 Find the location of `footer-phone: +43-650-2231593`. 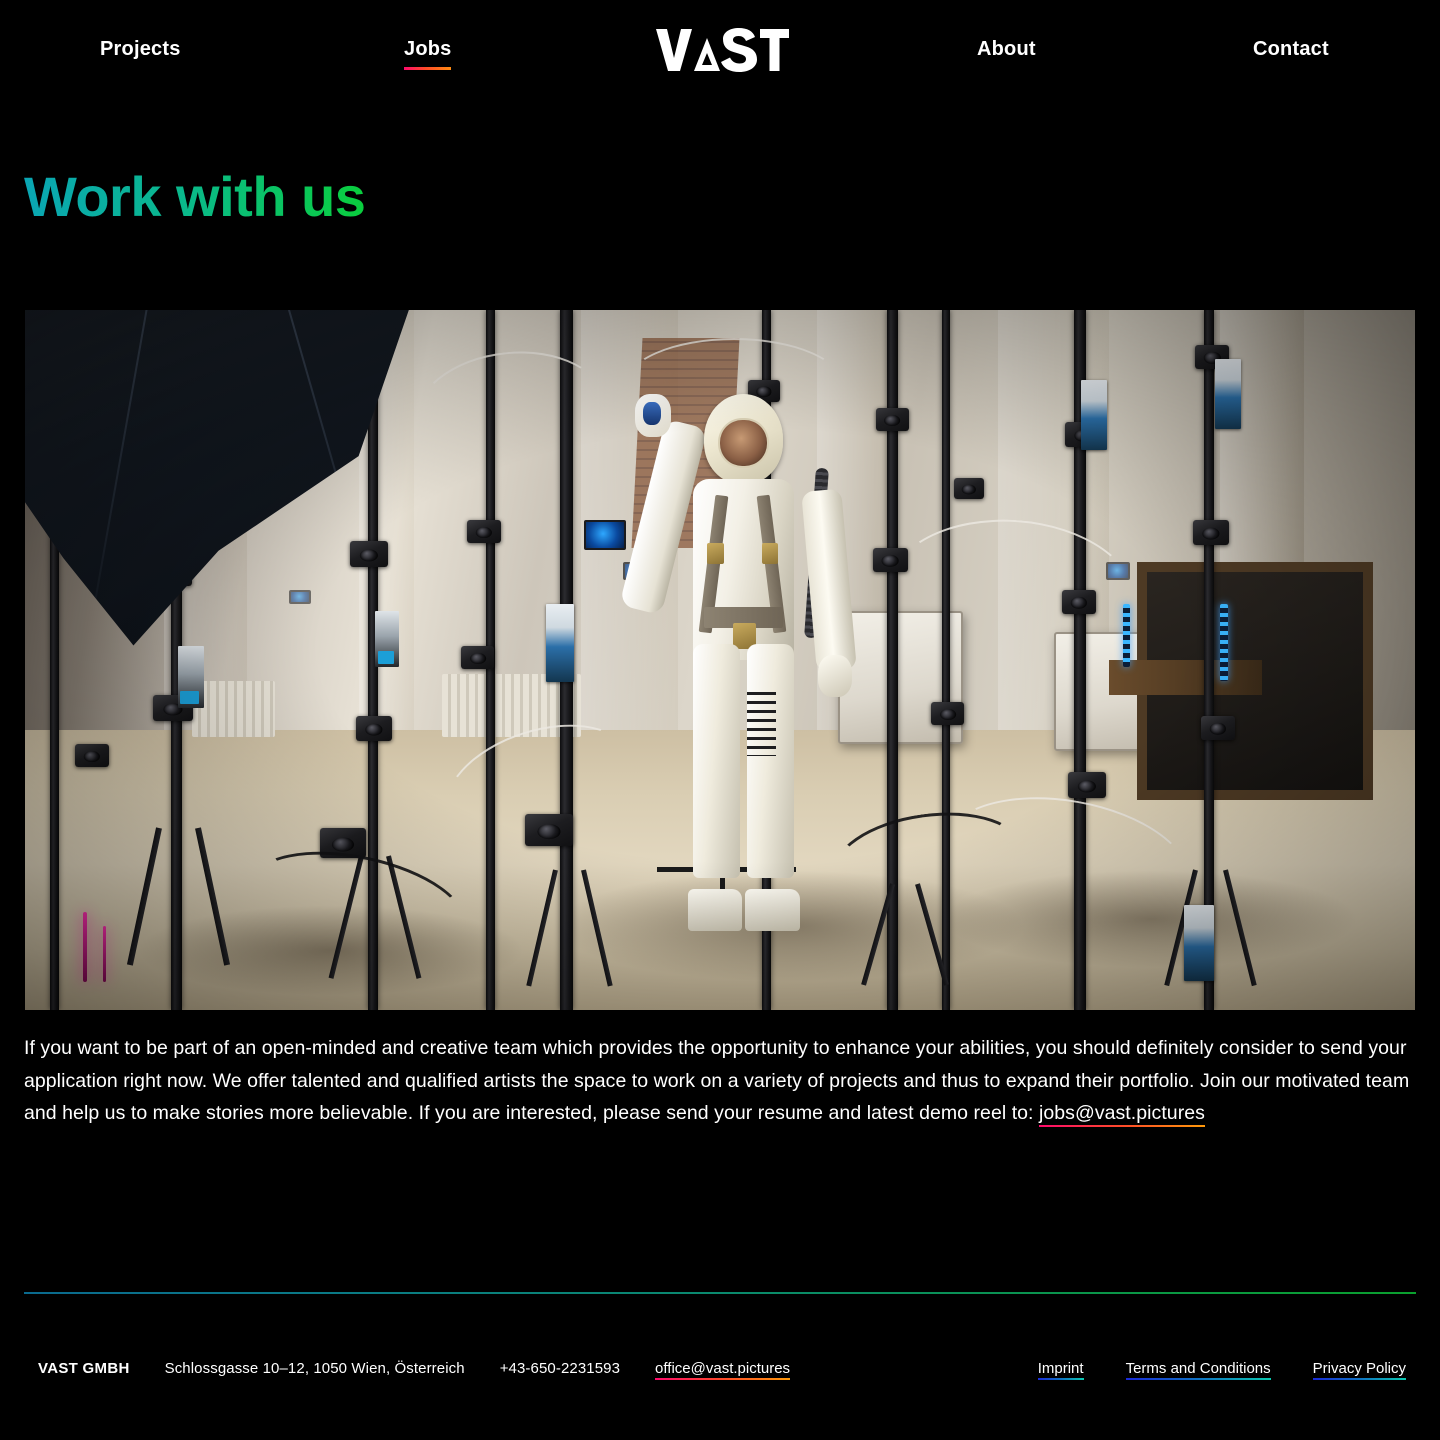

footer-phone: +43-650-2231593 is located at coordinates (560, 1368).